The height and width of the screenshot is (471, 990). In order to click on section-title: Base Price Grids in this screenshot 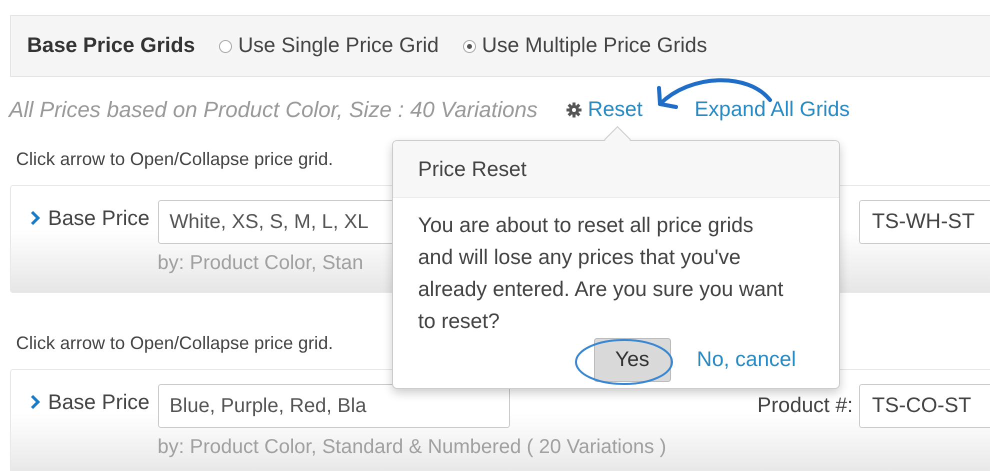, I will do `click(111, 46)`.